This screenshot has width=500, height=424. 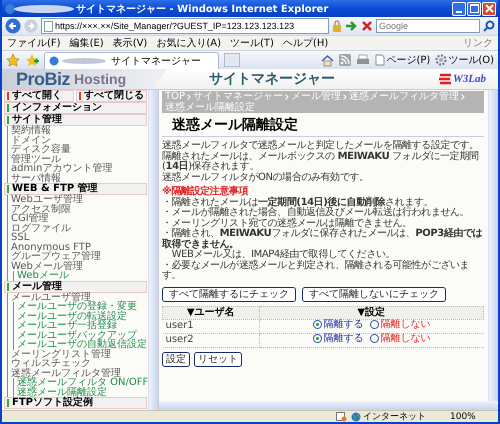 I want to click on sidebar-item: adminアカウント管理, so click(x=61, y=168).